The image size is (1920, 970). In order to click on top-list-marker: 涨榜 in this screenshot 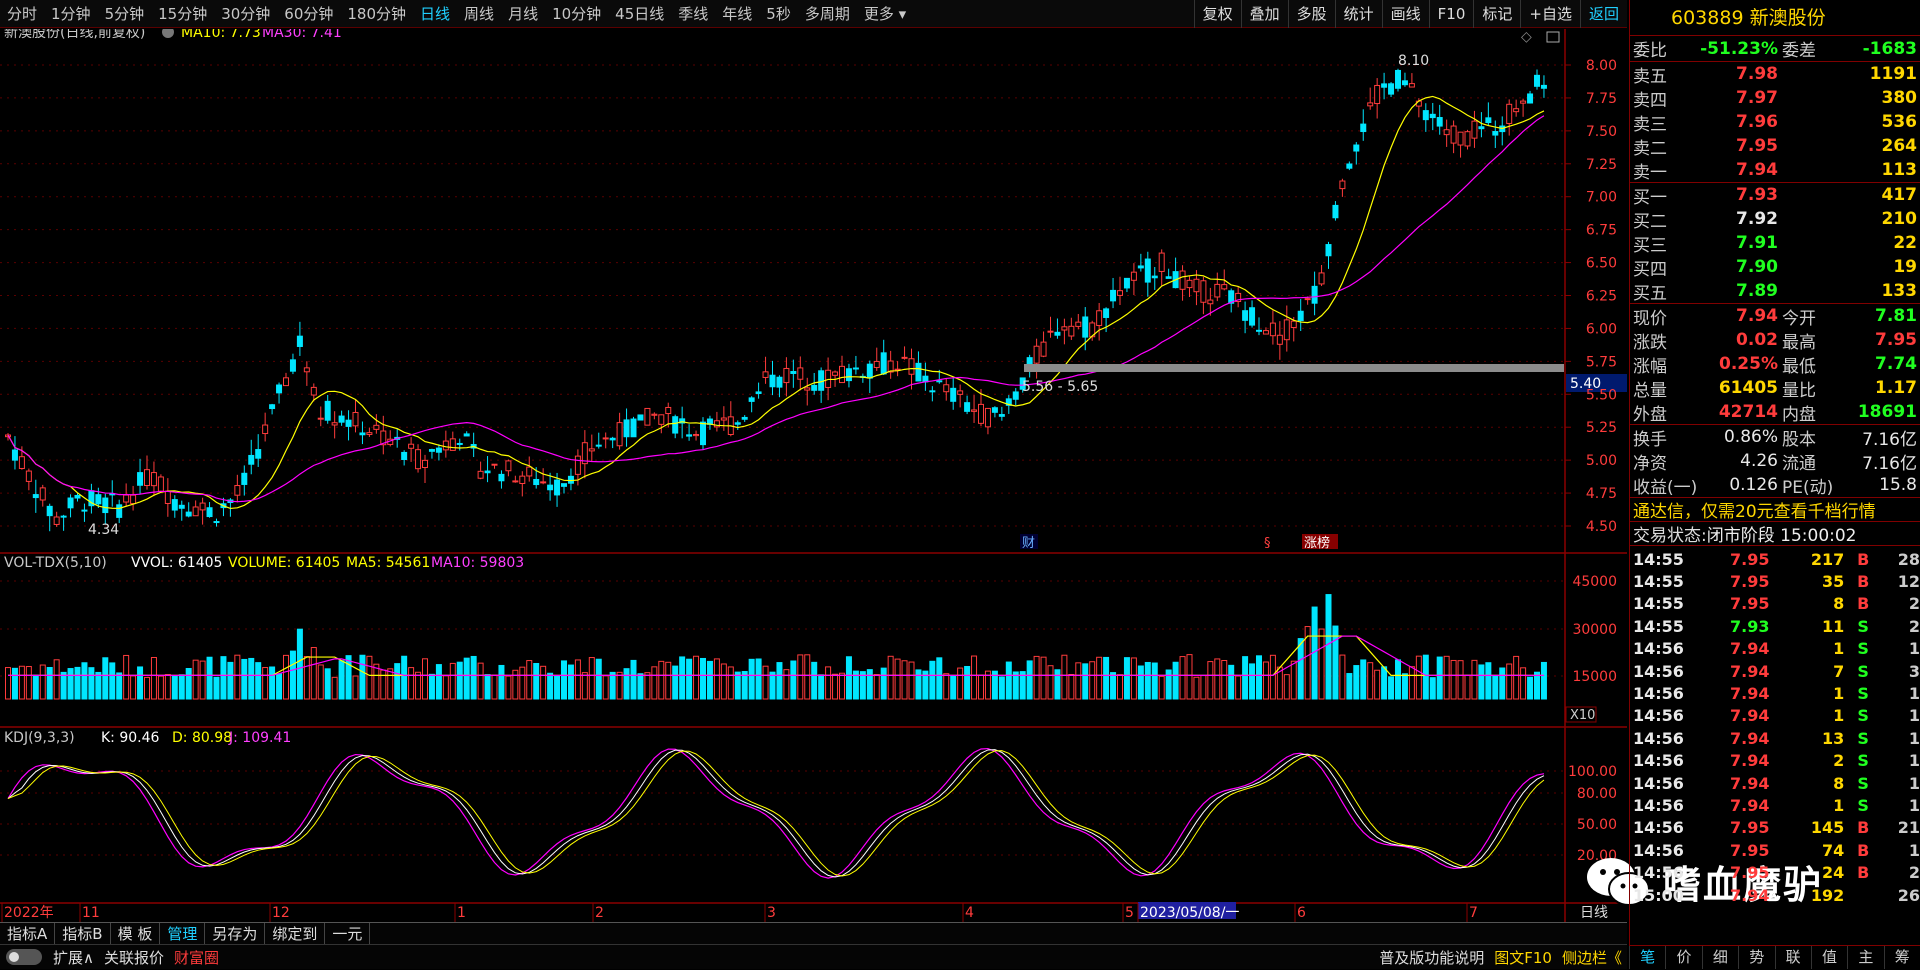, I will do `click(1317, 543)`.